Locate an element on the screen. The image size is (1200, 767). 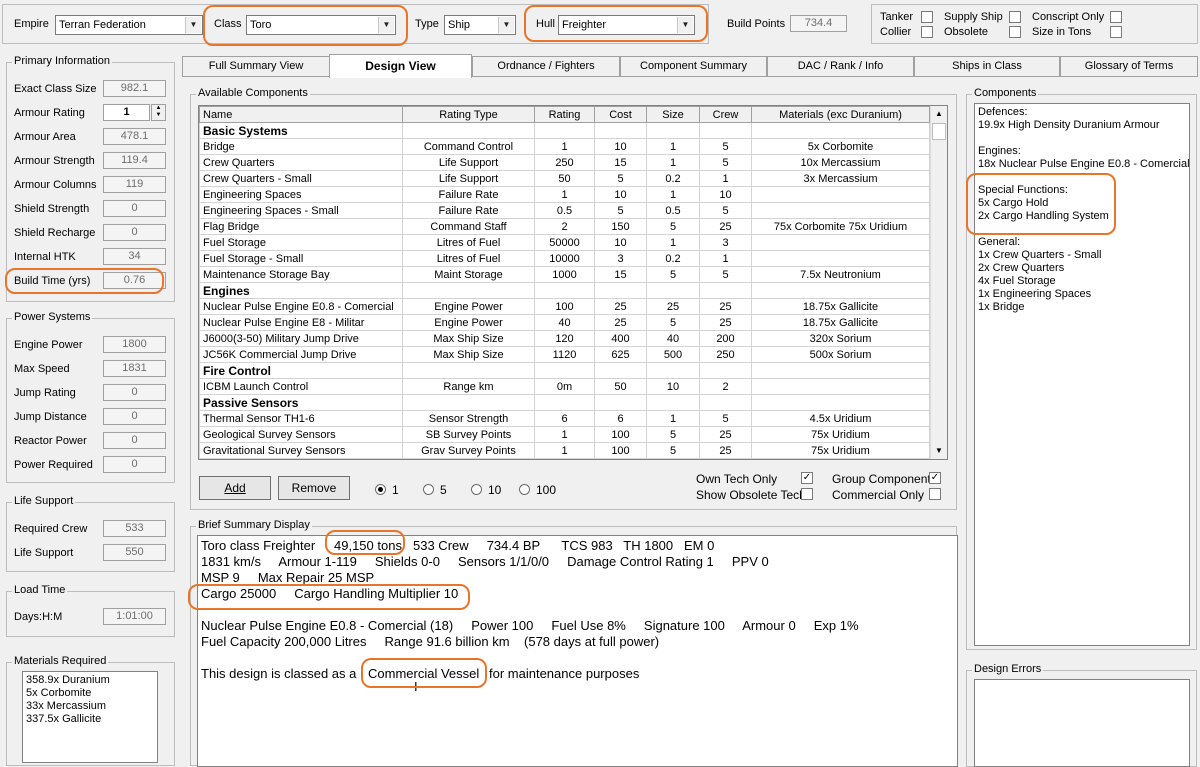
table-cell: 1 is located at coordinates (564, 434).